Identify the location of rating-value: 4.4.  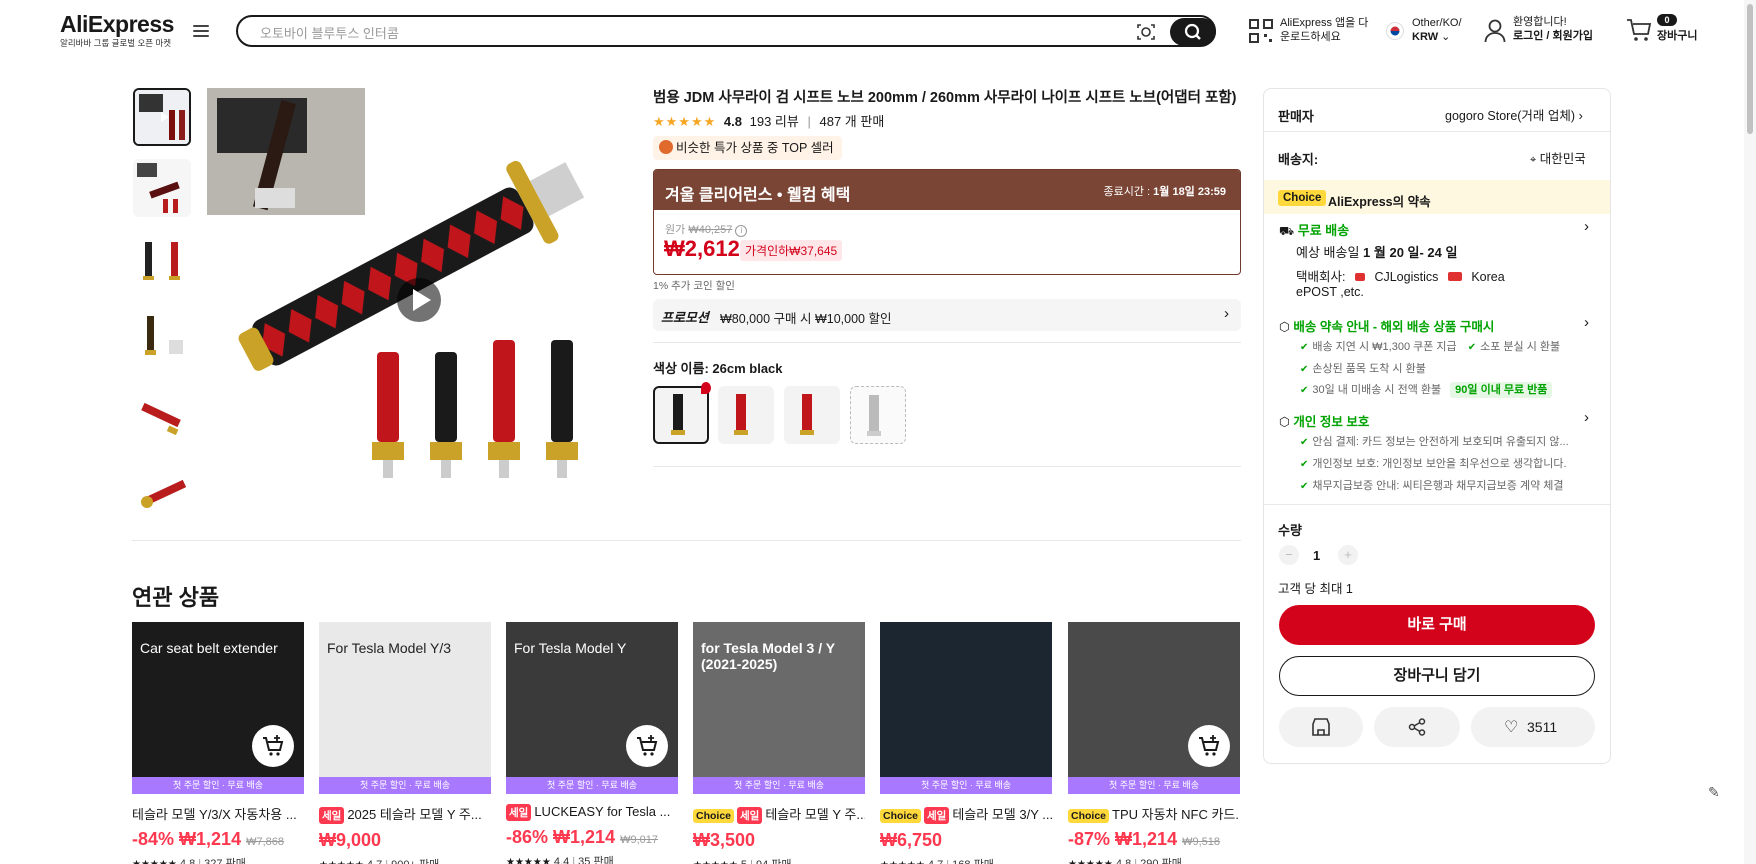
(561, 860).